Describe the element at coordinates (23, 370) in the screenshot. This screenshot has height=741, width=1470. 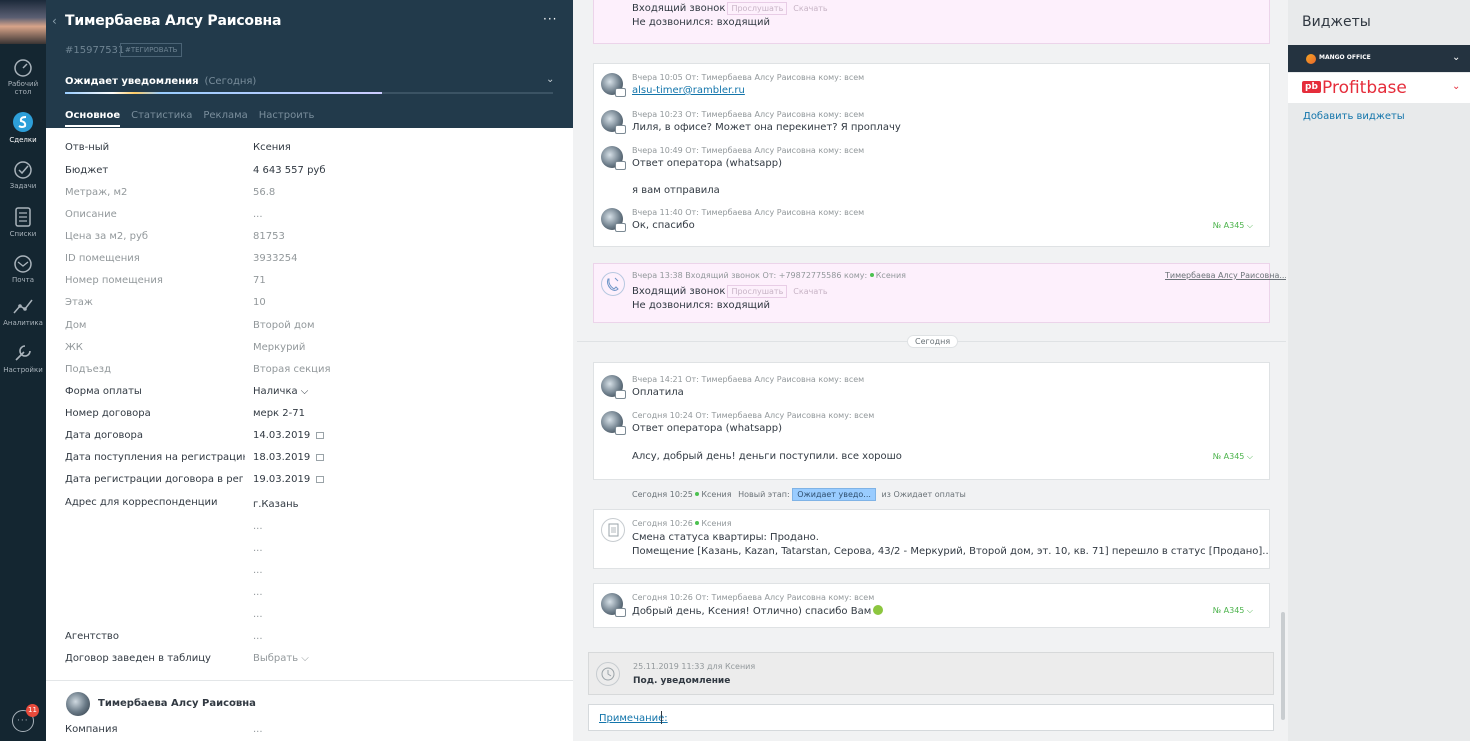
I see `nav-settings-label: Настройки` at that location.